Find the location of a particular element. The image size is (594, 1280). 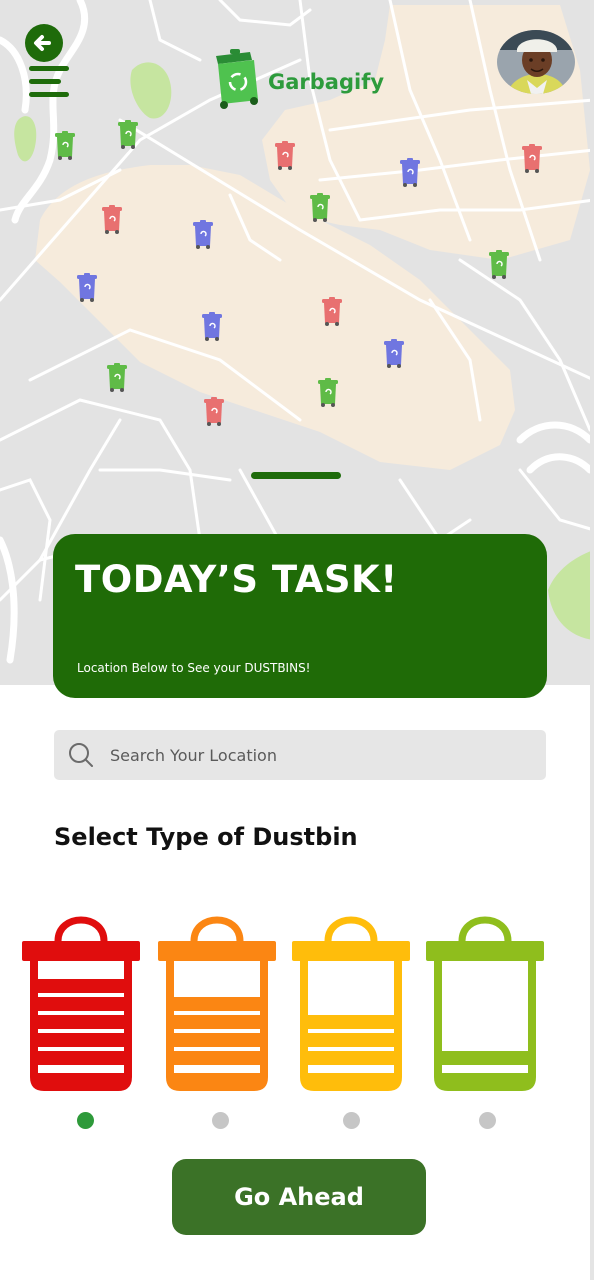

arrow-left-icon is located at coordinates (44, 43).